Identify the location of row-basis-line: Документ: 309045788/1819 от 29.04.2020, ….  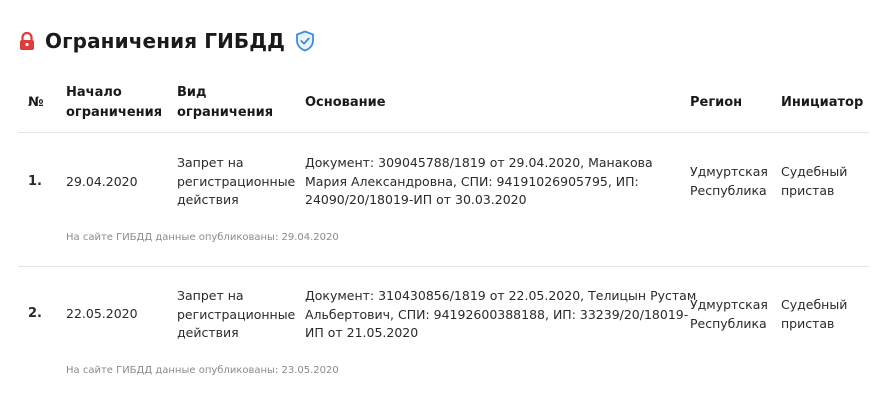
(479, 162).